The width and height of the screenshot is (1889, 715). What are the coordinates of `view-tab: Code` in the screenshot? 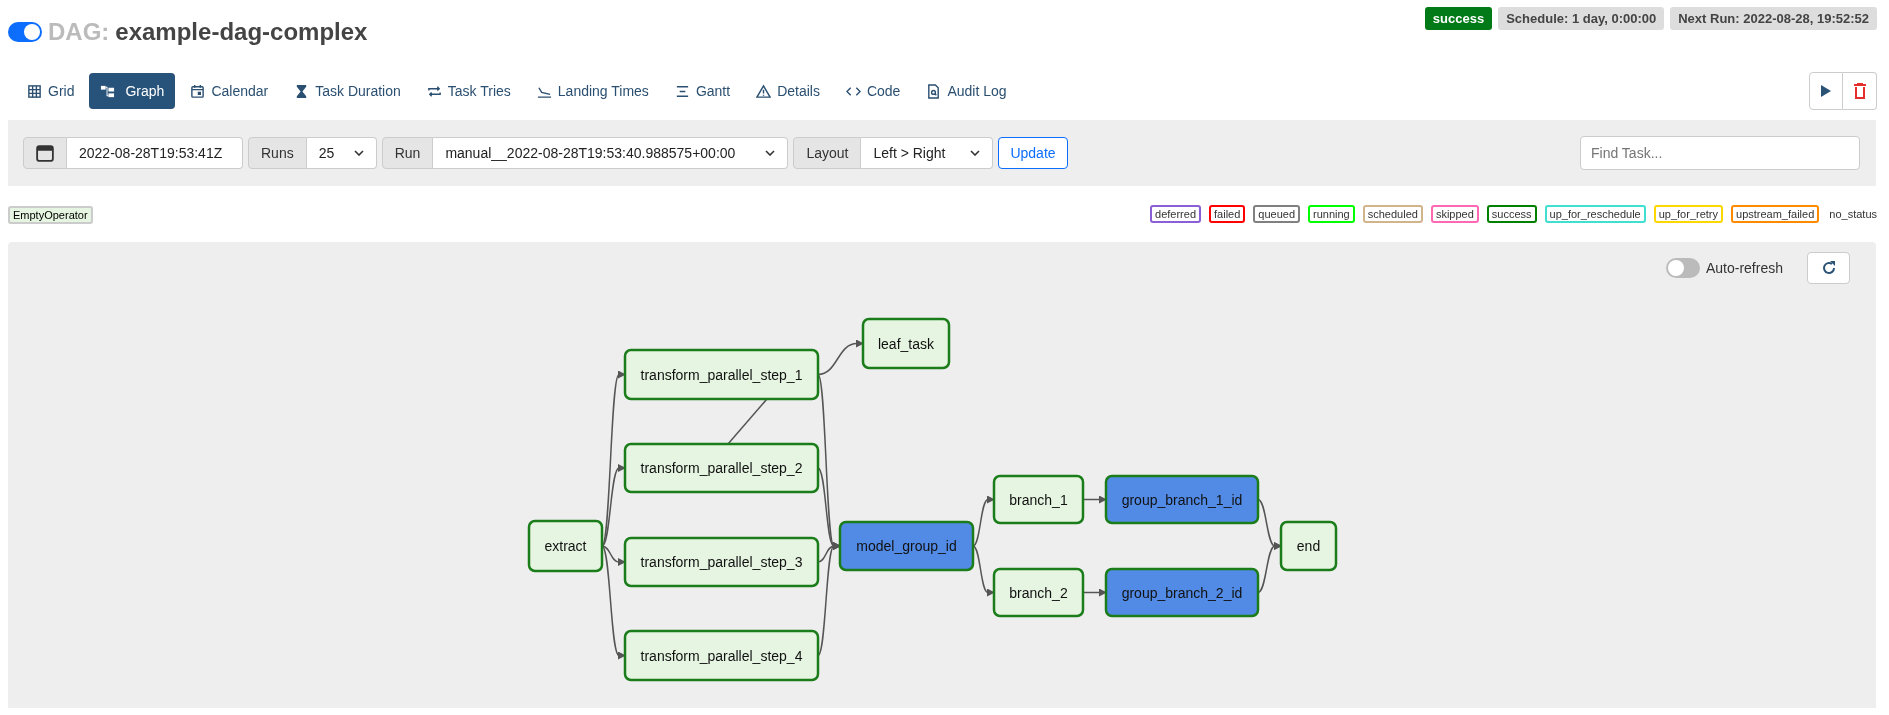 It's located at (873, 91).